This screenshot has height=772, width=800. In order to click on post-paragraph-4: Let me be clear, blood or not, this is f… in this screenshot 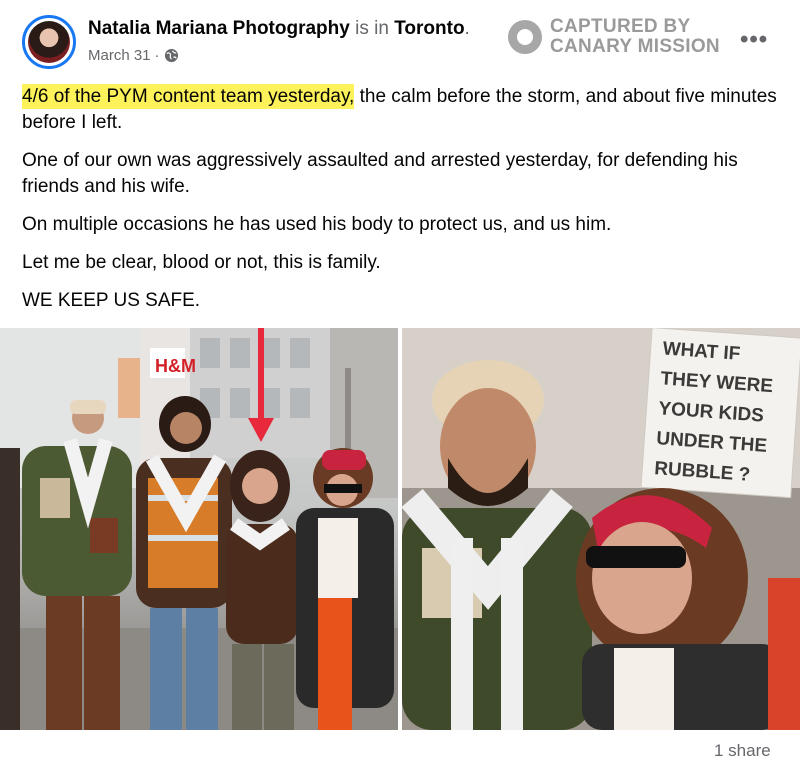, I will do `click(201, 262)`.